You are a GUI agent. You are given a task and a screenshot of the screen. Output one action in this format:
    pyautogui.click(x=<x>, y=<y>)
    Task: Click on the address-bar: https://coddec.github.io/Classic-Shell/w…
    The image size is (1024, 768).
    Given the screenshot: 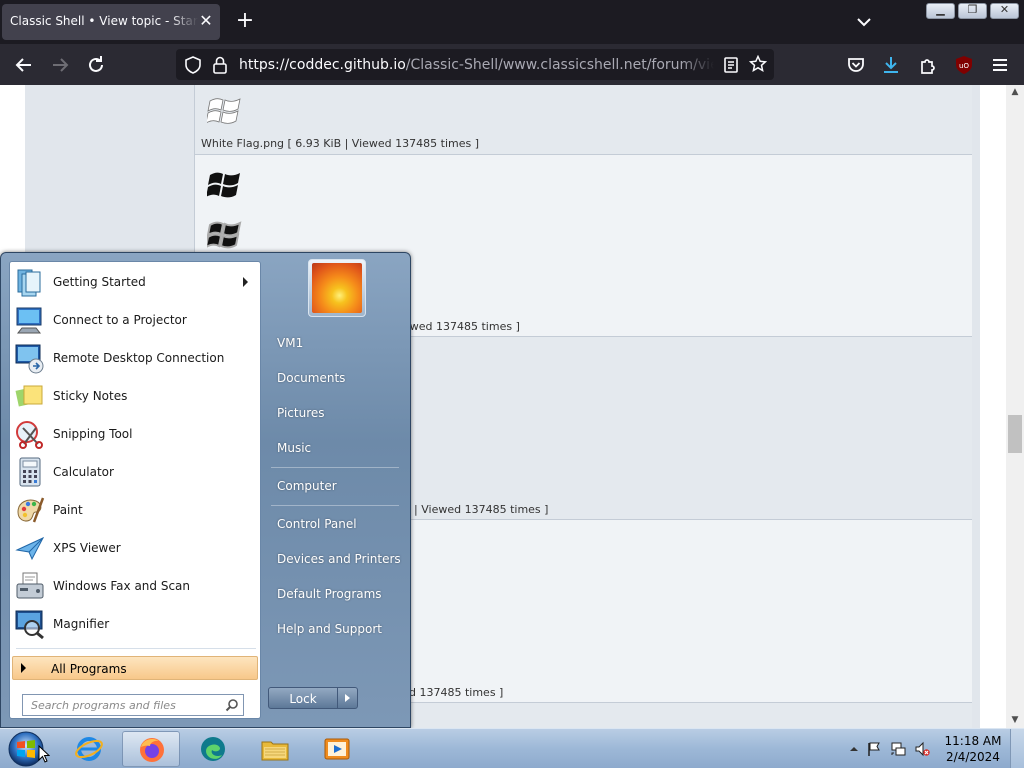 What is the action you would take?
    pyautogui.click(x=475, y=64)
    